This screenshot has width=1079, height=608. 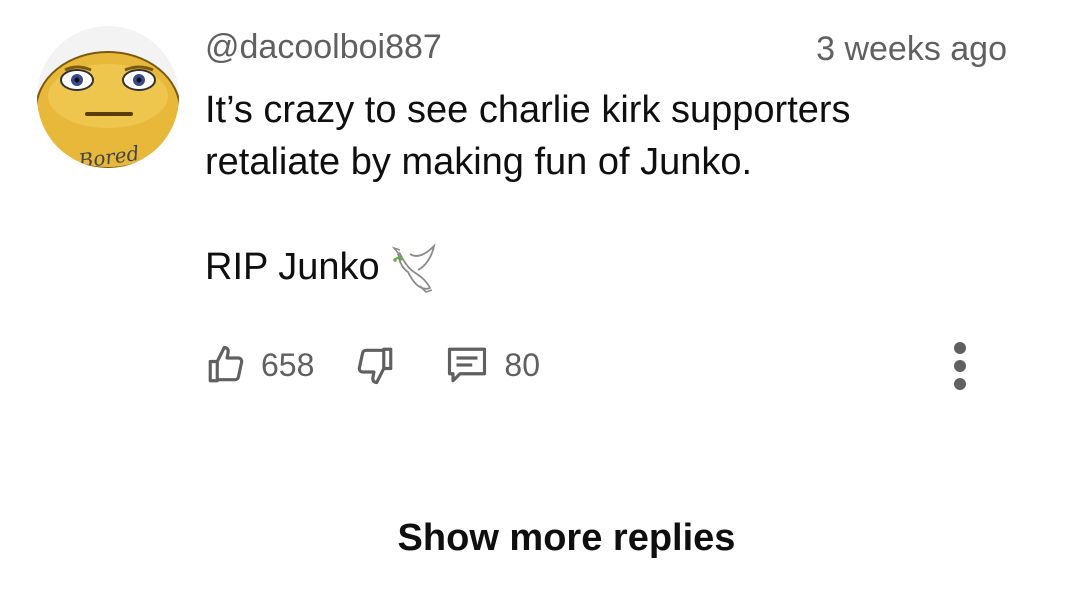 I want to click on comment-paragraph: RIP Junko, so click(x=605, y=267).